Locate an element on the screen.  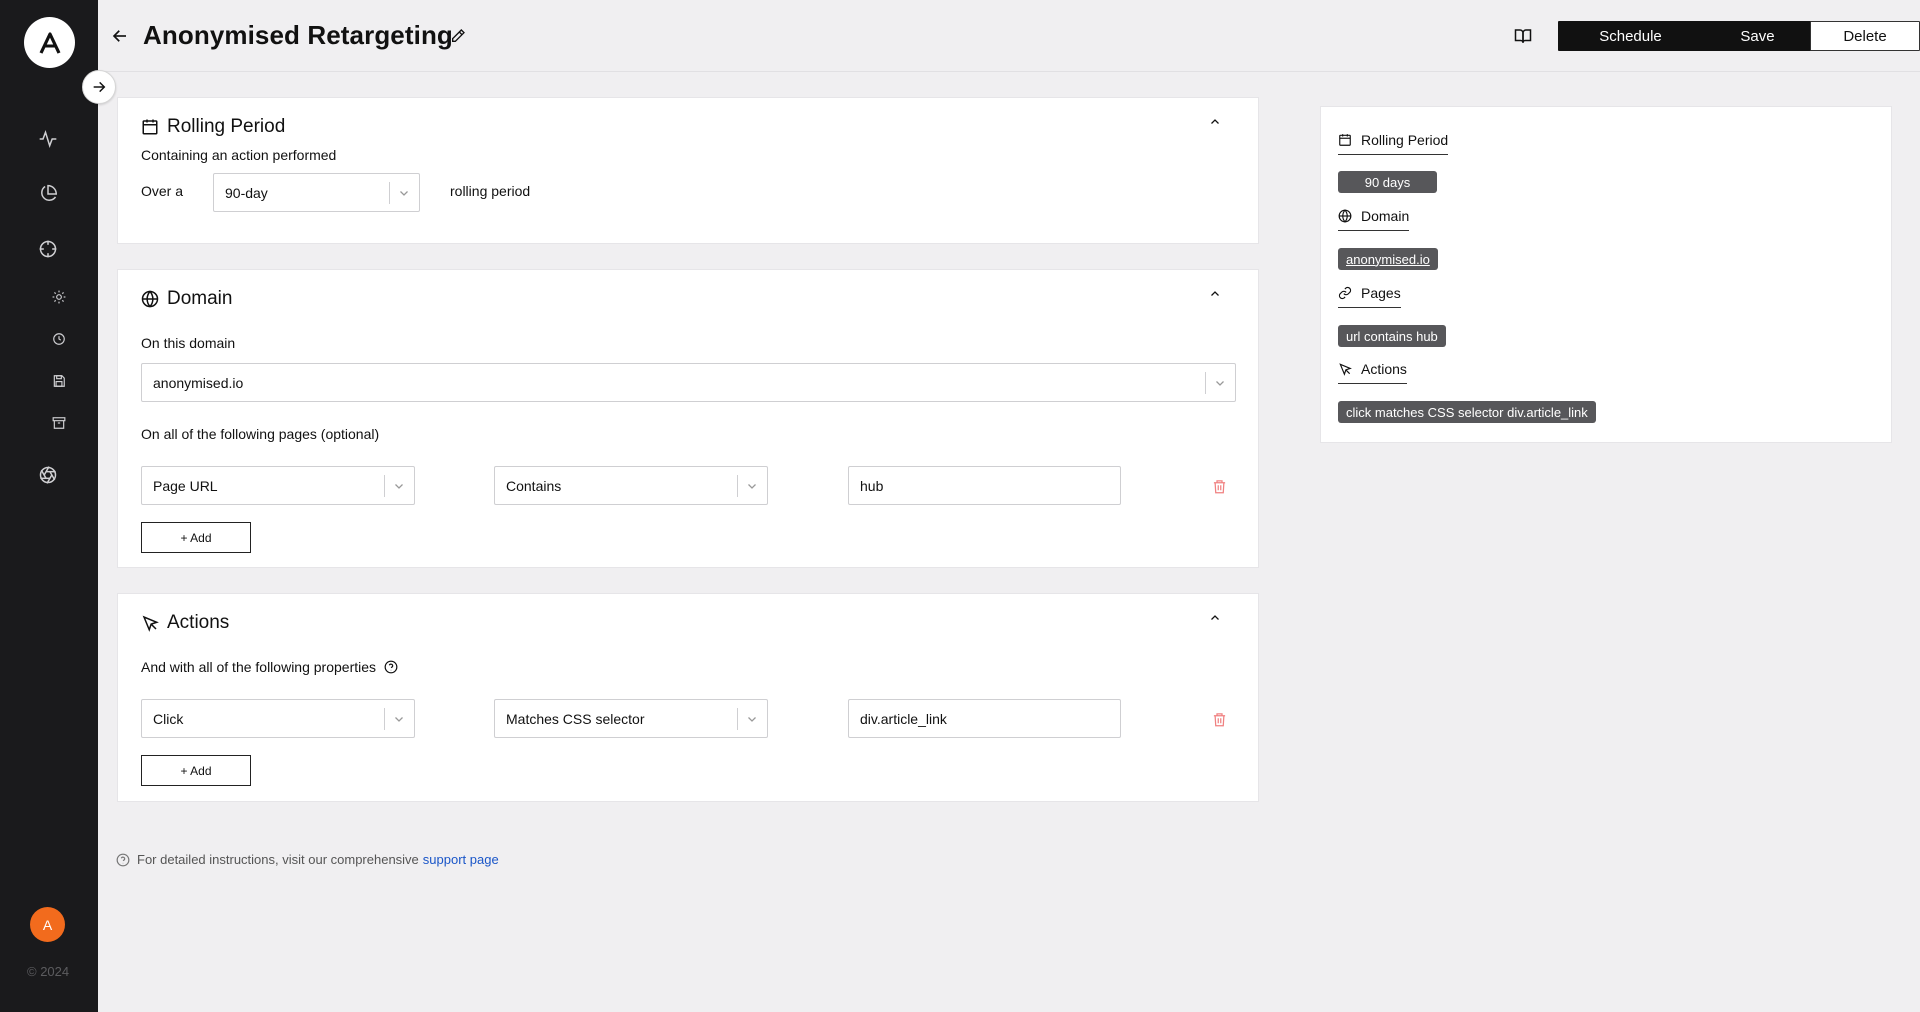
trash-icon is located at coordinates (1219, 486).